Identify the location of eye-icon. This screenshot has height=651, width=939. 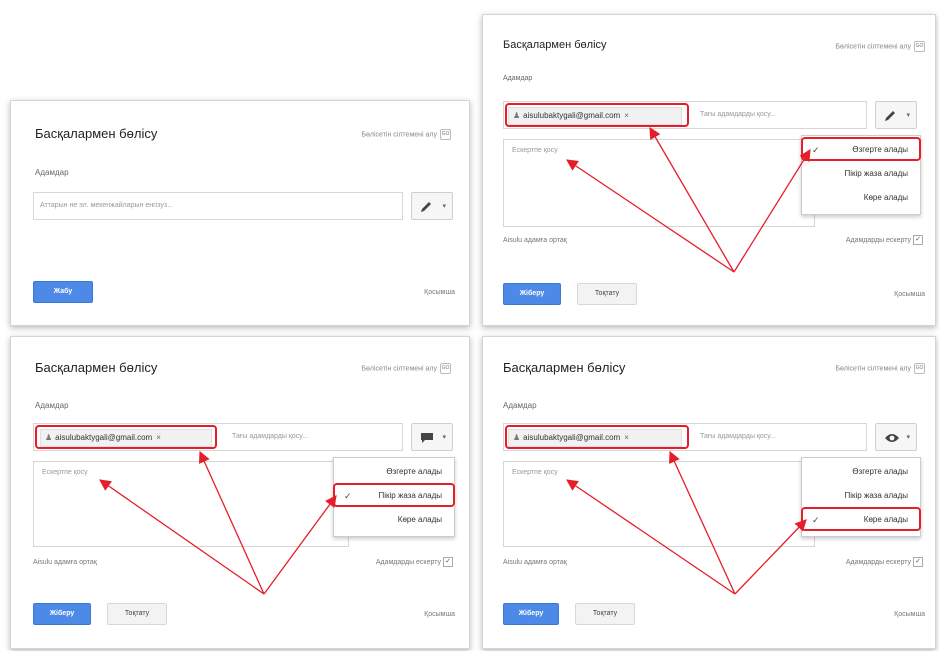
(892, 438).